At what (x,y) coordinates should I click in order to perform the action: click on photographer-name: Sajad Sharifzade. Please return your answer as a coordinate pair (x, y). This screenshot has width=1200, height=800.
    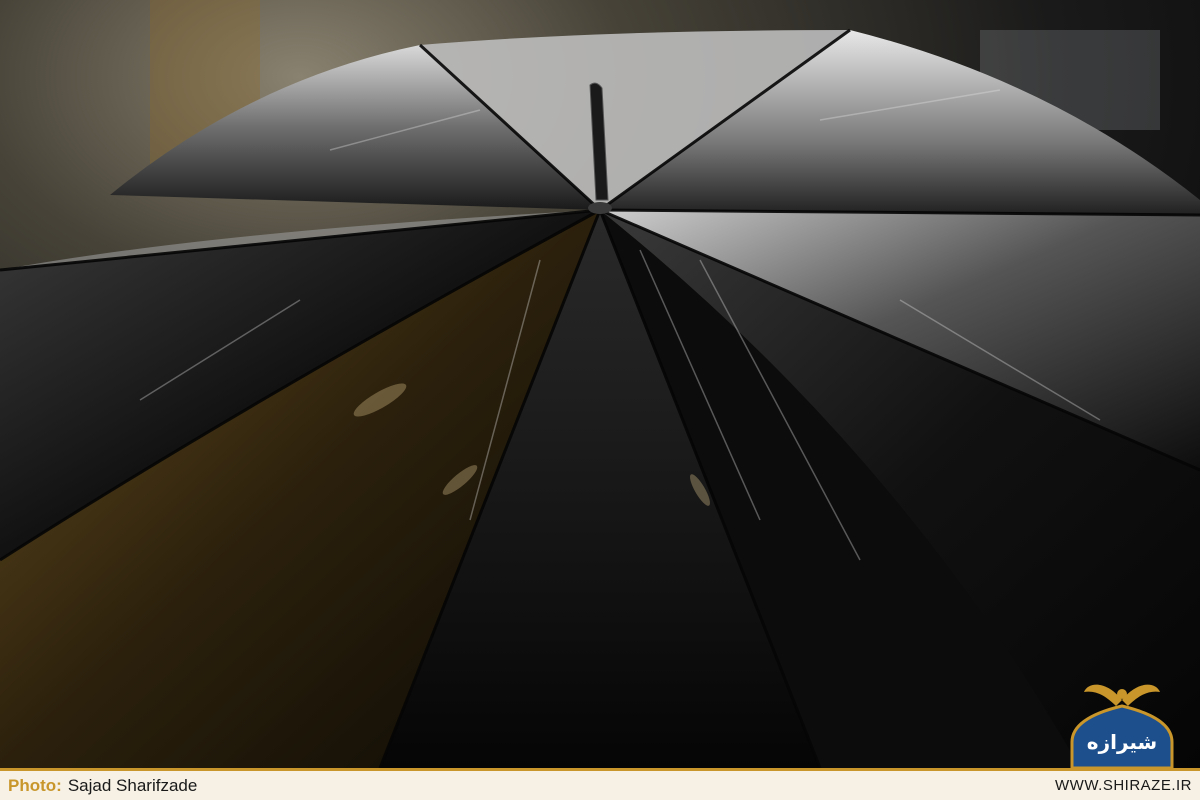
    Looking at the image, I should click on (132, 785).